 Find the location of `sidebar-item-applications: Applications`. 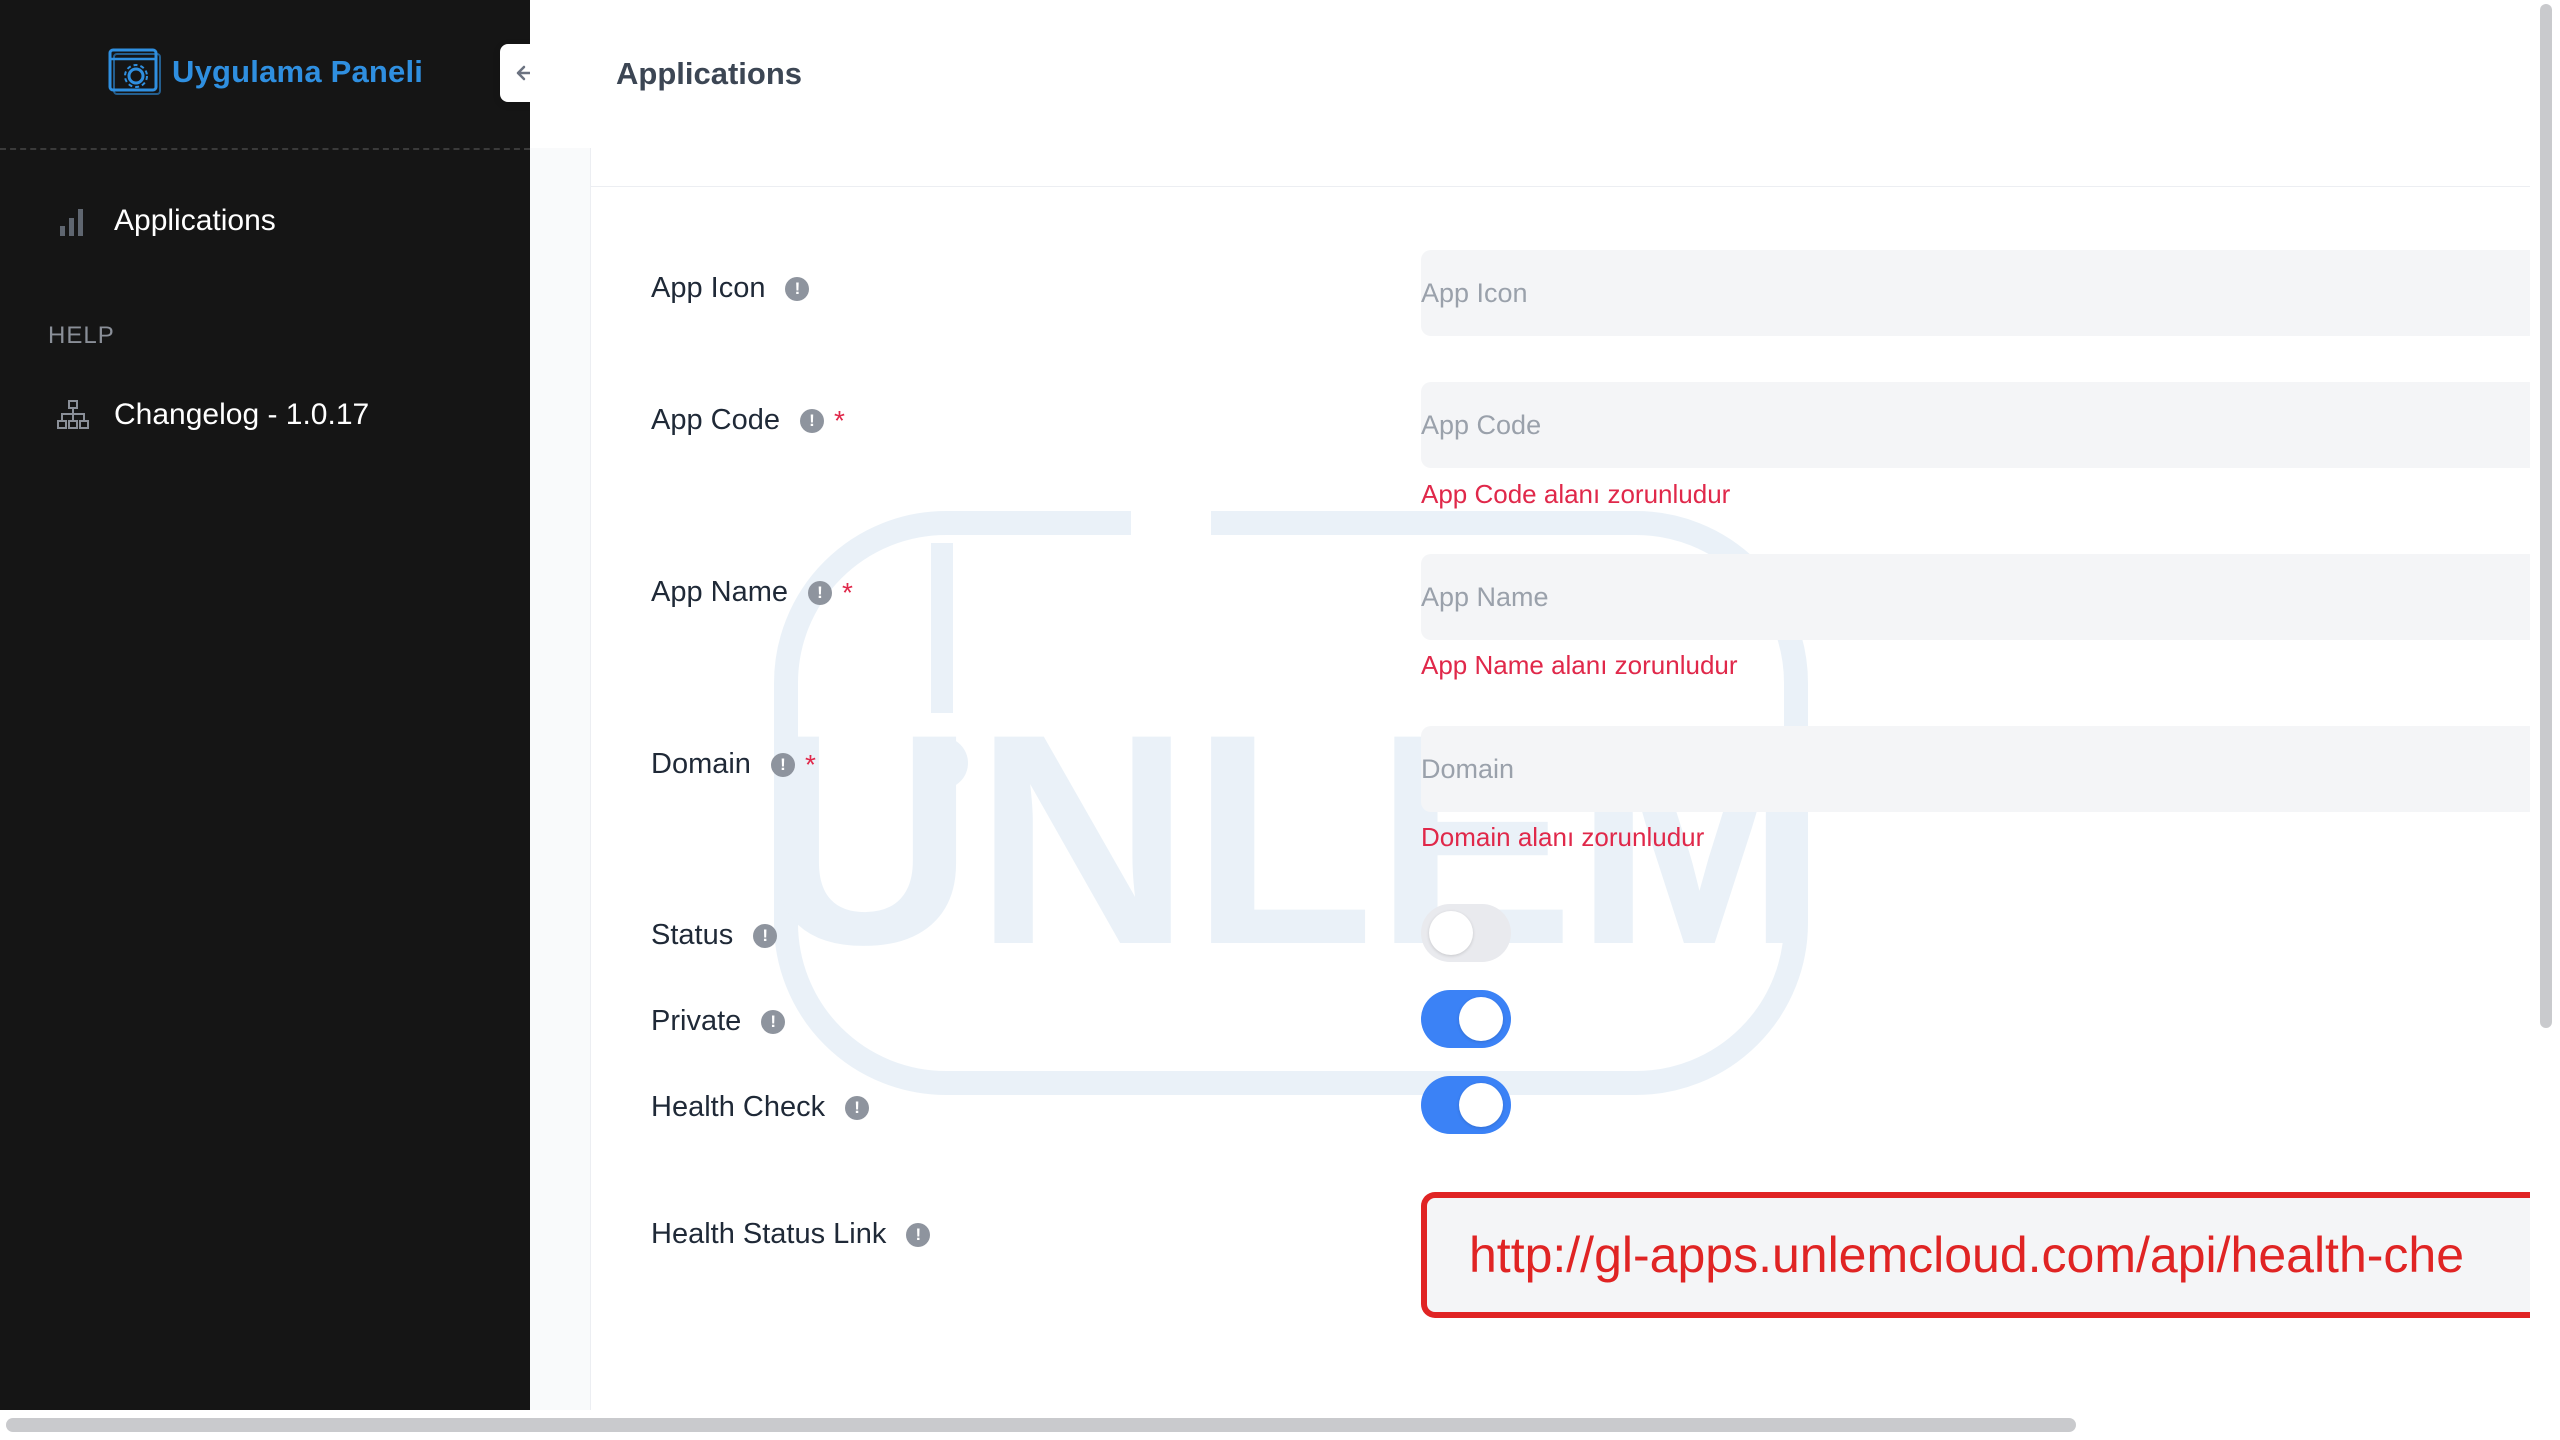

sidebar-item-applications: Applications is located at coordinates (166, 221).